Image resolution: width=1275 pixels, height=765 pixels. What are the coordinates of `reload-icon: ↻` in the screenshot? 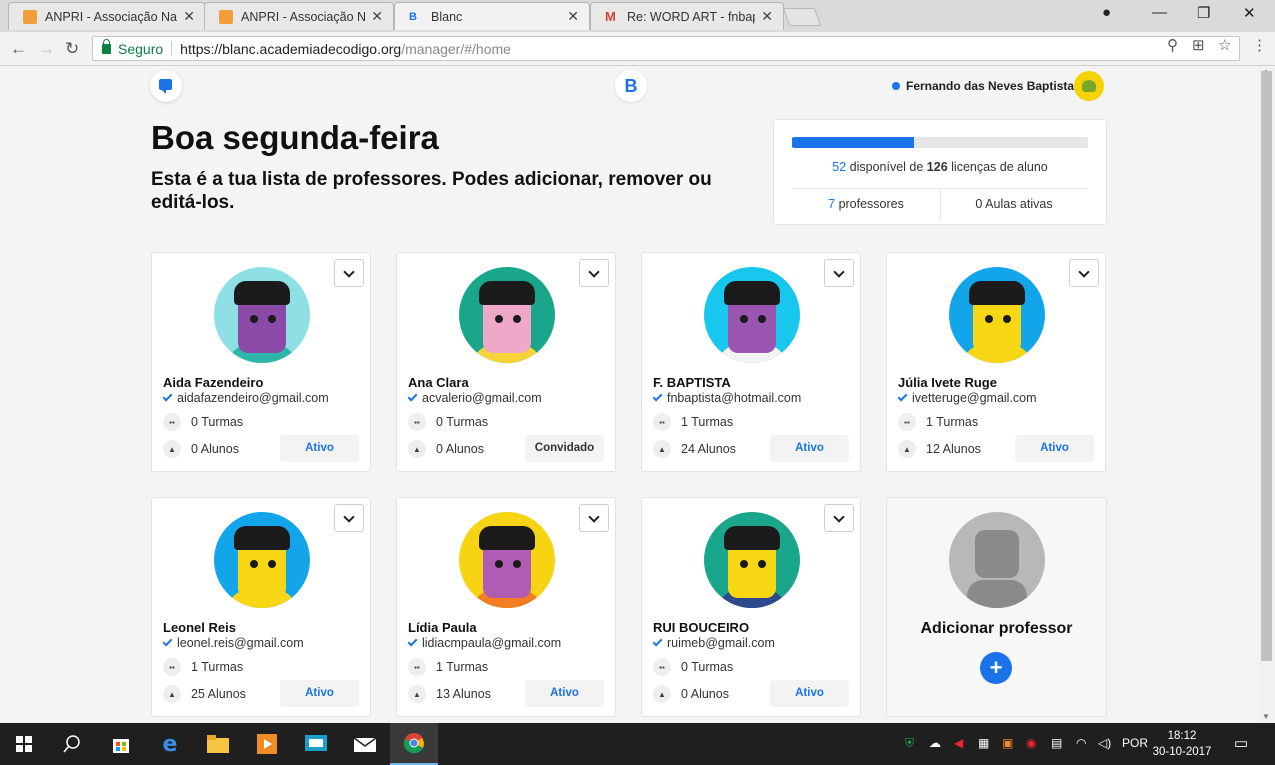 It's located at (72, 49).